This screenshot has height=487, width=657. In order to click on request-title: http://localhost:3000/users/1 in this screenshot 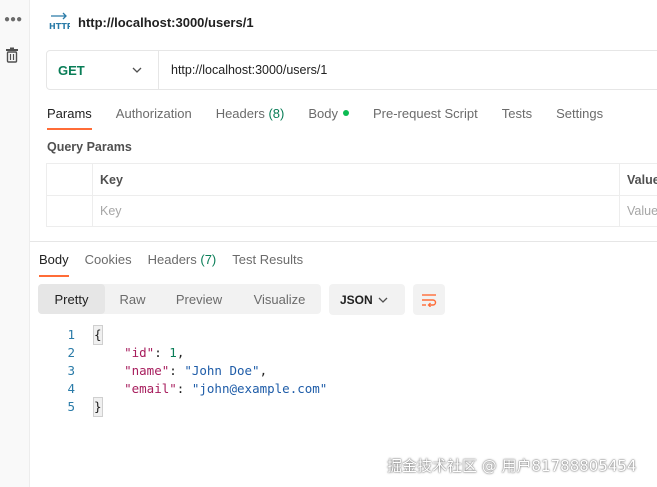, I will do `click(166, 22)`.